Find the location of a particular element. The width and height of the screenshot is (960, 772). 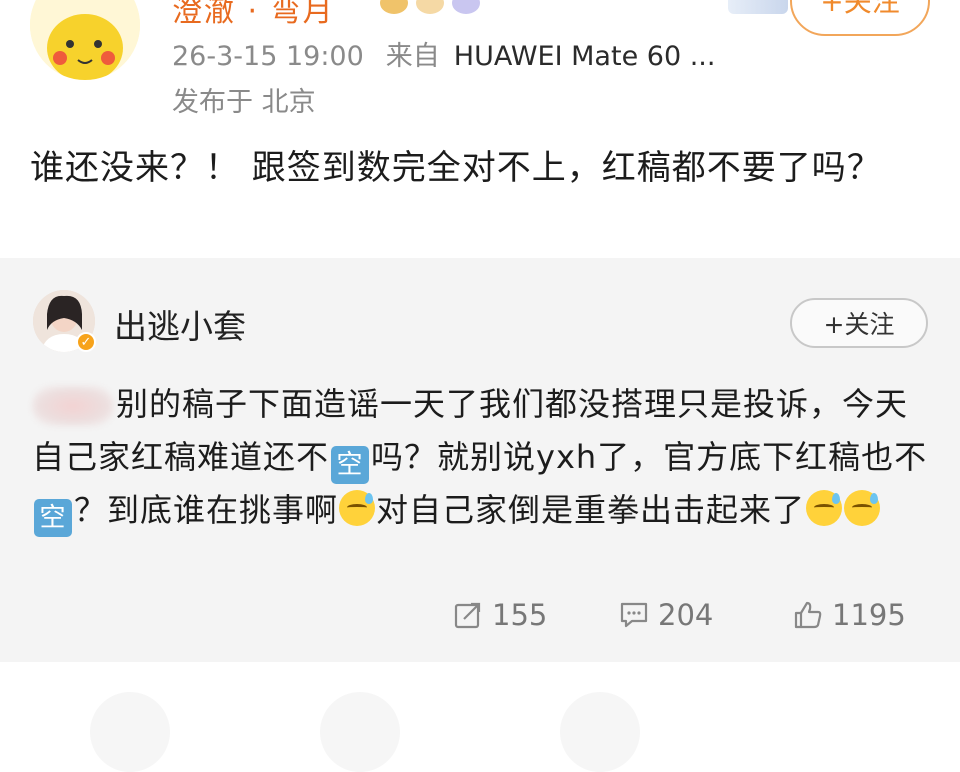

avatar is located at coordinates (85, 40).